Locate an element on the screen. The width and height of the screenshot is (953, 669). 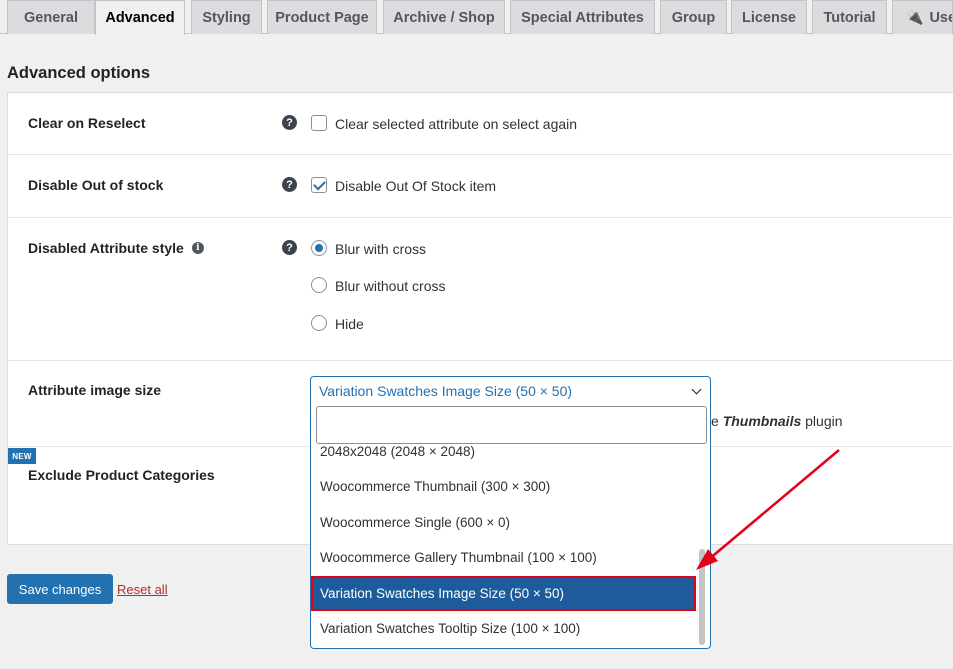
tab-label: License is located at coordinates (769, 17).